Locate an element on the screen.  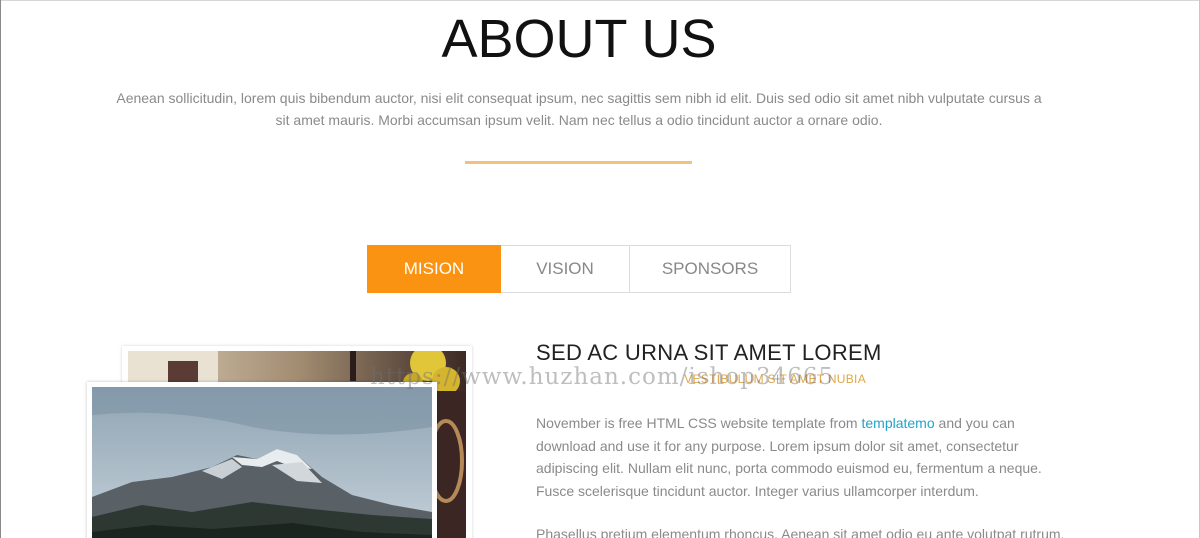
content-title: SED AC URNA SIT AMET LOREM is located at coordinates (709, 352).